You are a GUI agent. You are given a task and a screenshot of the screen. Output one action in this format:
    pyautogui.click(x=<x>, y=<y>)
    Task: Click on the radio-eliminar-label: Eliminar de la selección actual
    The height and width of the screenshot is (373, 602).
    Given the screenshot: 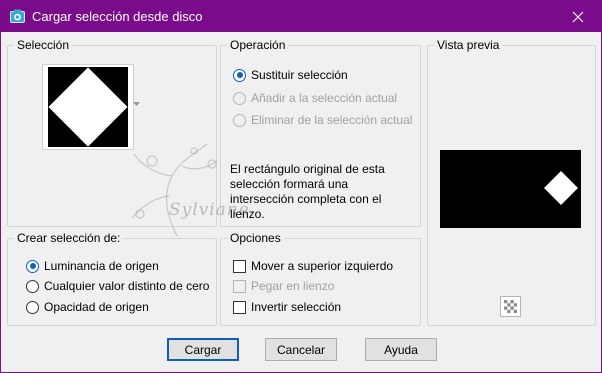 What is the action you would take?
    pyautogui.click(x=332, y=120)
    